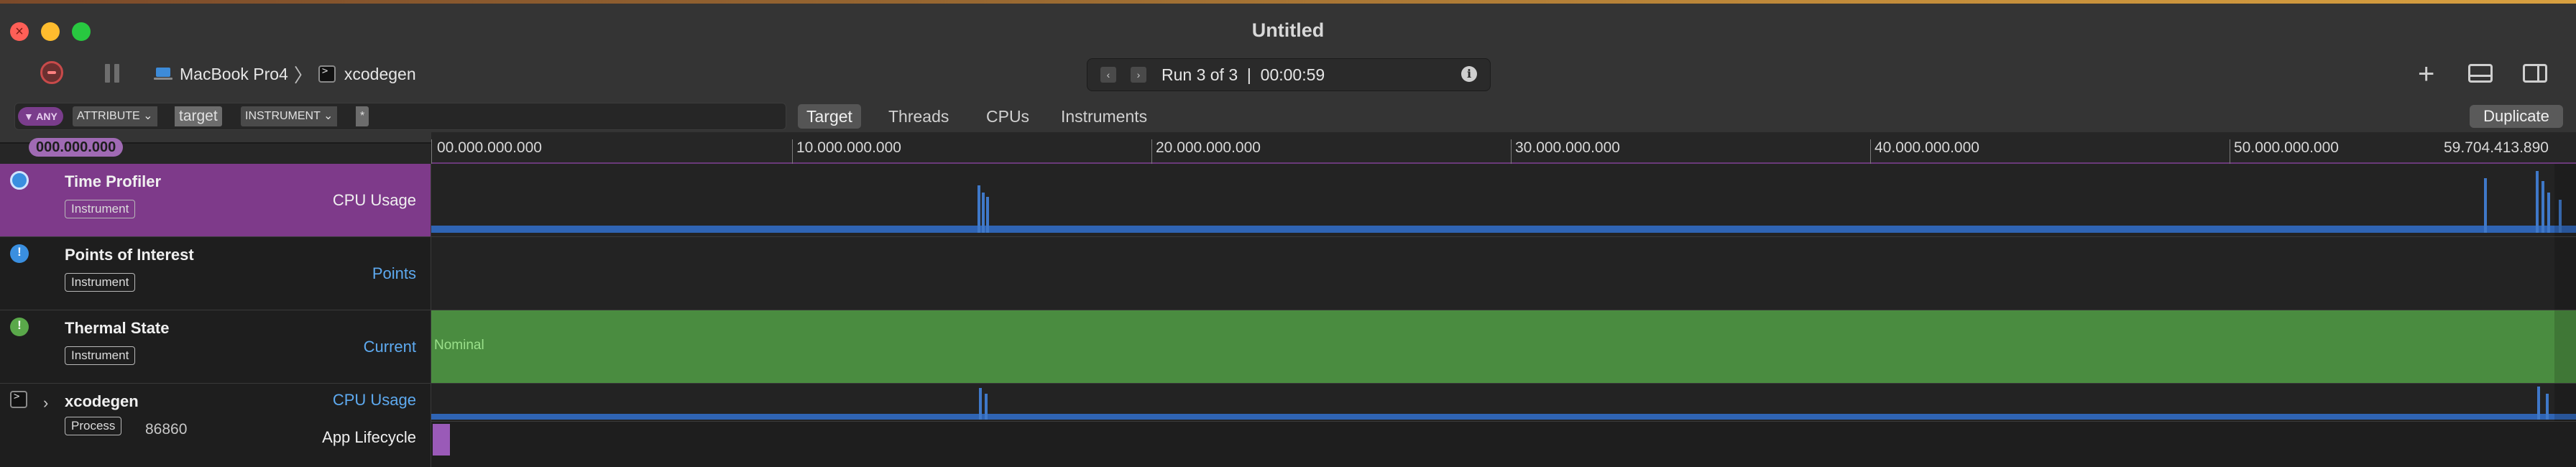 The height and width of the screenshot is (467, 2576). What do you see at coordinates (1008, 116) in the screenshot?
I see `tab-cpus: CPUs` at bounding box center [1008, 116].